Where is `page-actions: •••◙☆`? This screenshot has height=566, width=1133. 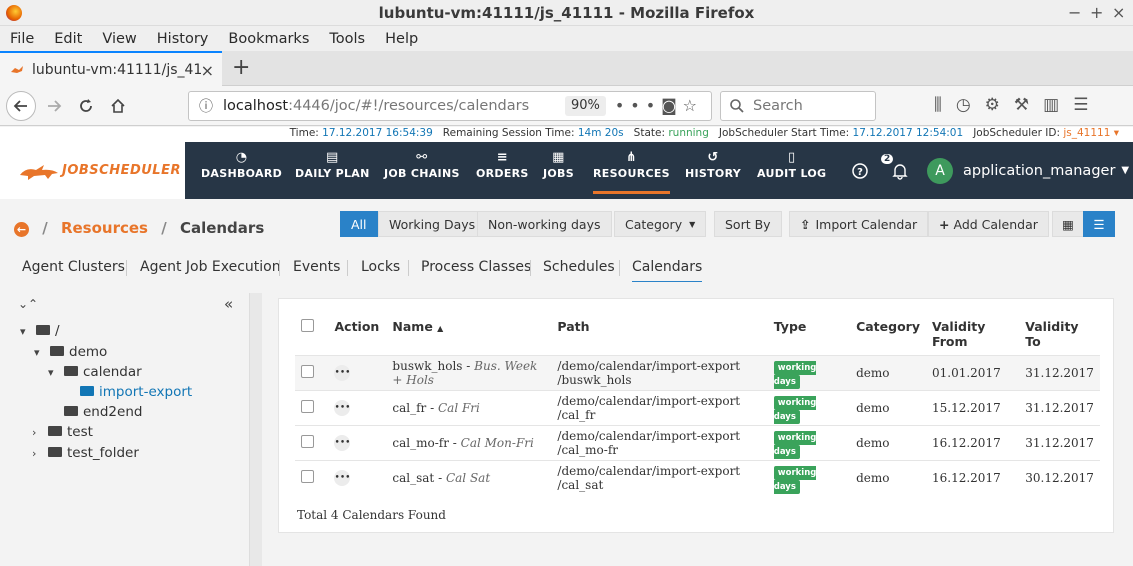 page-actions: •••◙☆ is located at coordinates (659, 105).